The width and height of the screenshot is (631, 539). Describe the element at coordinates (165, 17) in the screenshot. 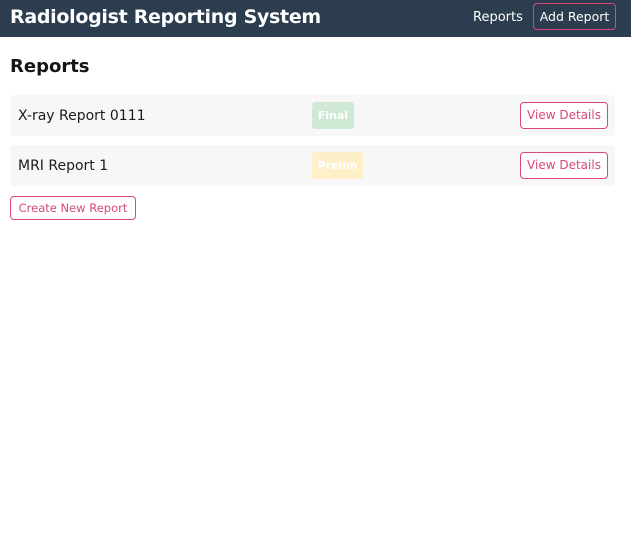

I see `app-title: Radiologist Reporting System` at that location.